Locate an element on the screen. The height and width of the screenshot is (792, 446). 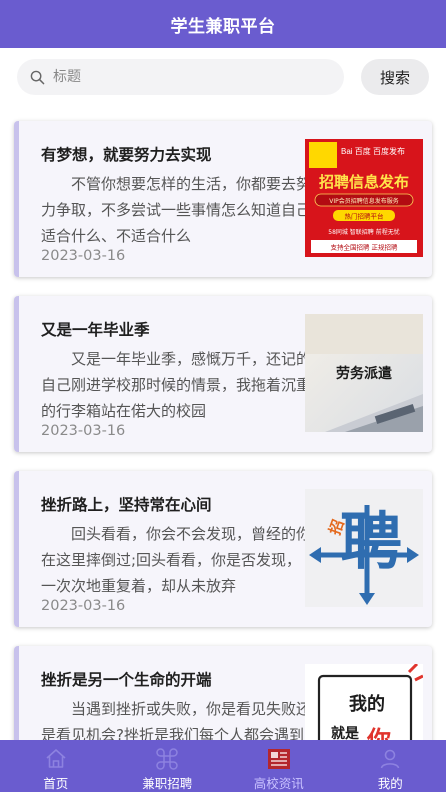
search-input is located at coordinates (183, 77).